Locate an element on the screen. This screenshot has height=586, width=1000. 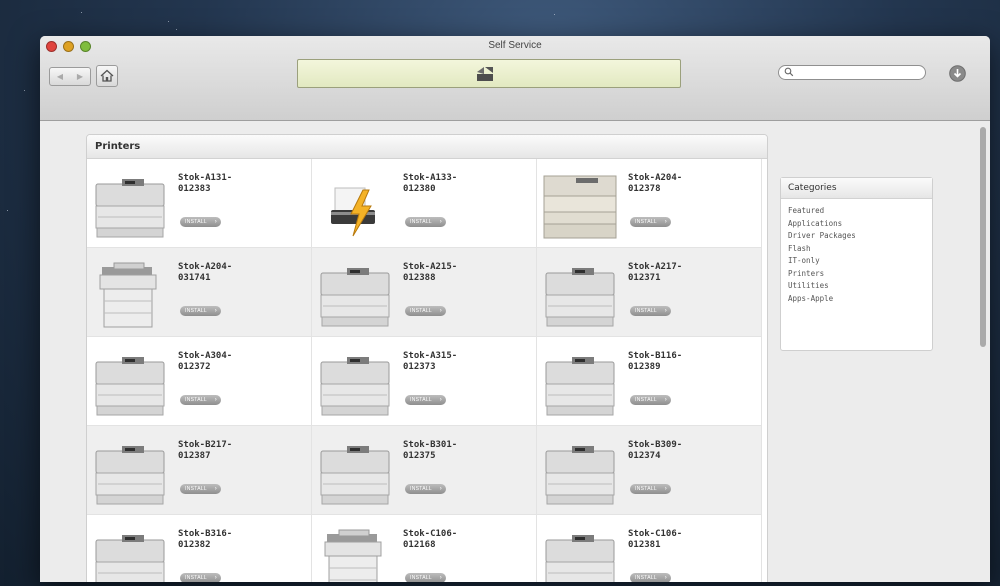
window-title: Self Service is located at coordinates (515, 45).